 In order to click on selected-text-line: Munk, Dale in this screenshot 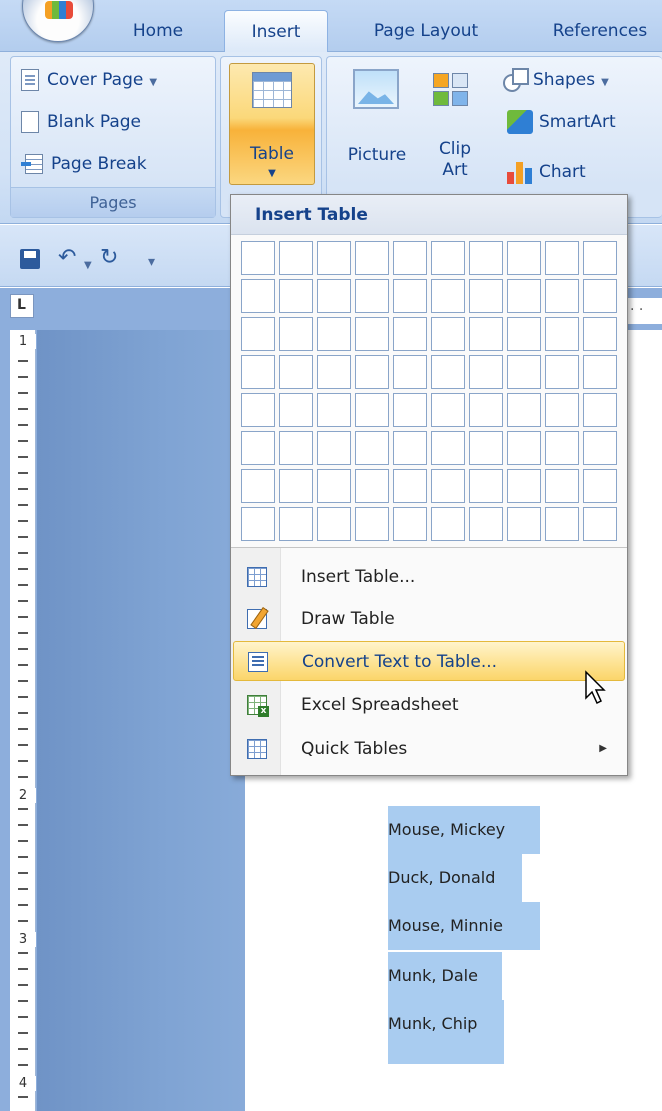, I will do `click(445, 976)`.